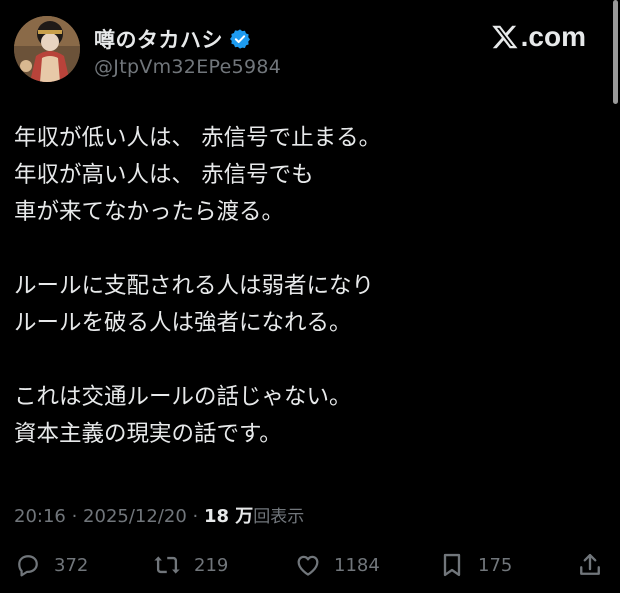  I want to click on reply-button: 372, so click(51, 565).